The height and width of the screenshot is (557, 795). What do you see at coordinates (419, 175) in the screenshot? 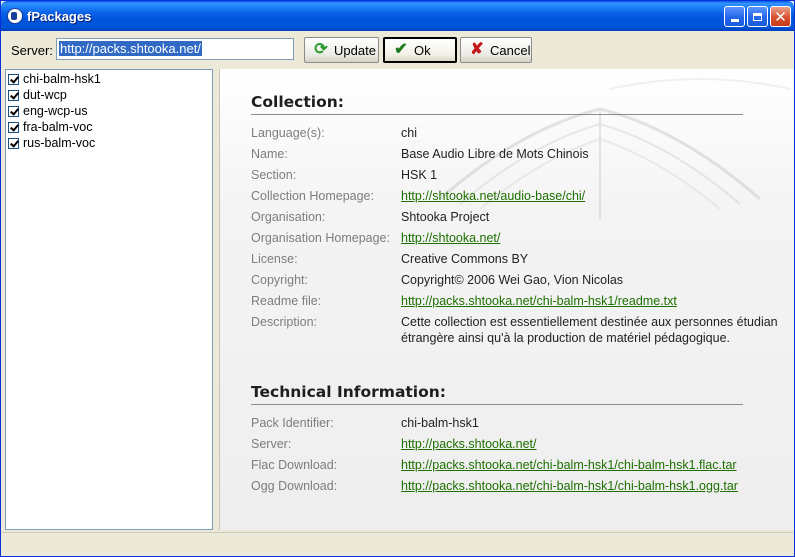
I see `section-value: HSK 1` at bounding box center [419, 175].